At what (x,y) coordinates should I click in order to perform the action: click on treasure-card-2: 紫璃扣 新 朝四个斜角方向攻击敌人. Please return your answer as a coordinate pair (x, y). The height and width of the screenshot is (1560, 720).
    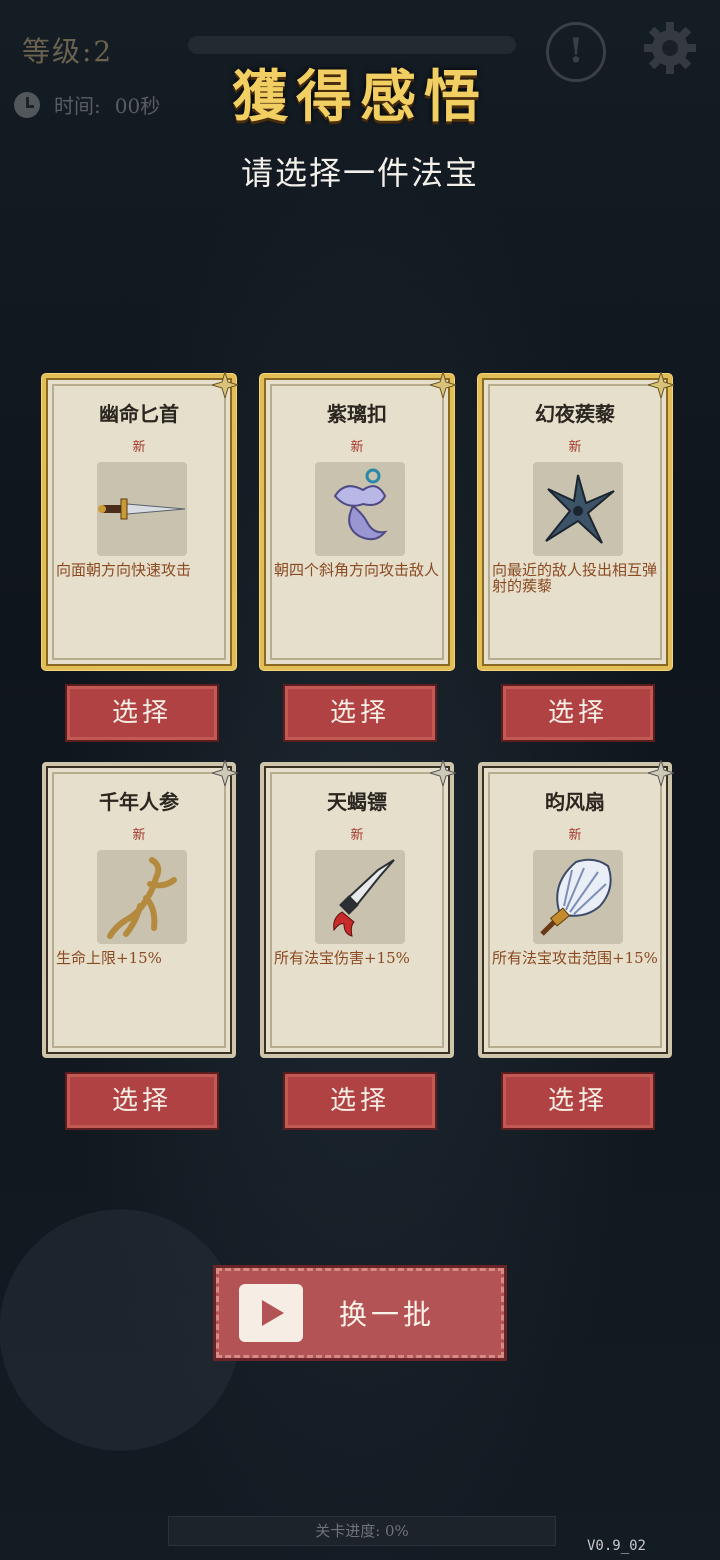
    Looking at the image, I should click on (358, 521).